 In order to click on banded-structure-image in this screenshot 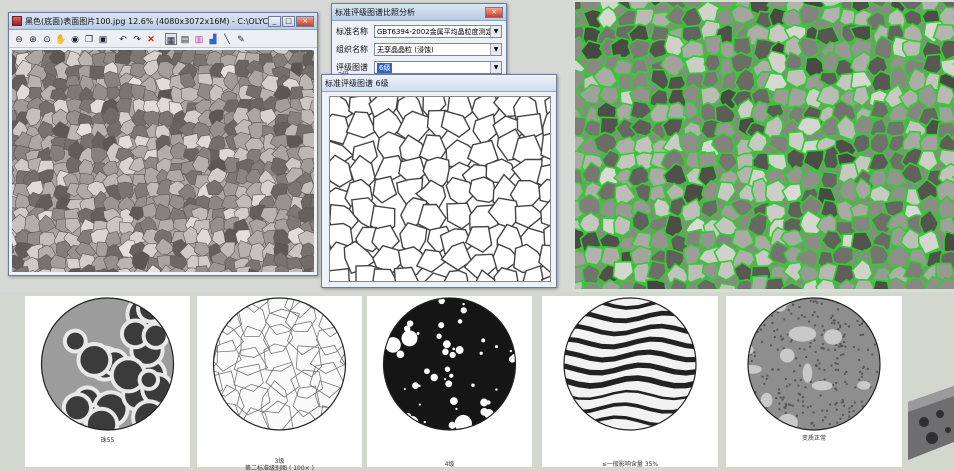, I will do `click(630, 364)`.